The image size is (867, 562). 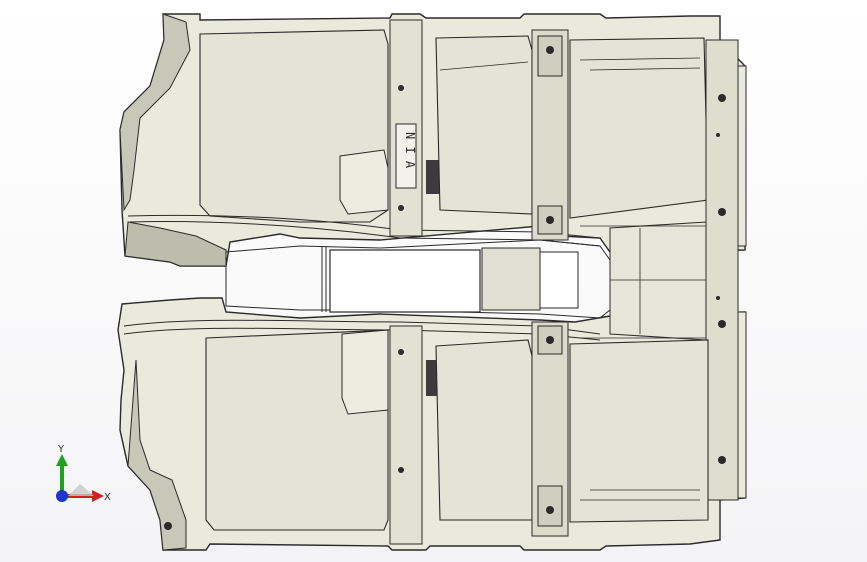 What do you see at coordinates (107, 497) in the screenshot?
I see `x-axis-label: X` at bounding box center [107, 497].